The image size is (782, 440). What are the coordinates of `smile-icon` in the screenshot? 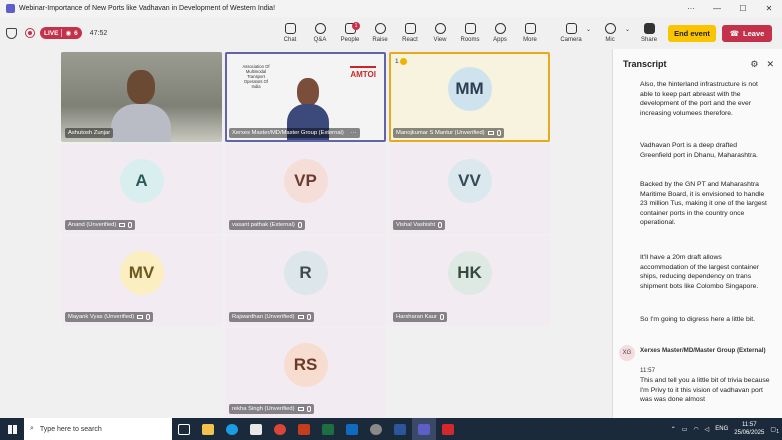 It's located at (410, 28).